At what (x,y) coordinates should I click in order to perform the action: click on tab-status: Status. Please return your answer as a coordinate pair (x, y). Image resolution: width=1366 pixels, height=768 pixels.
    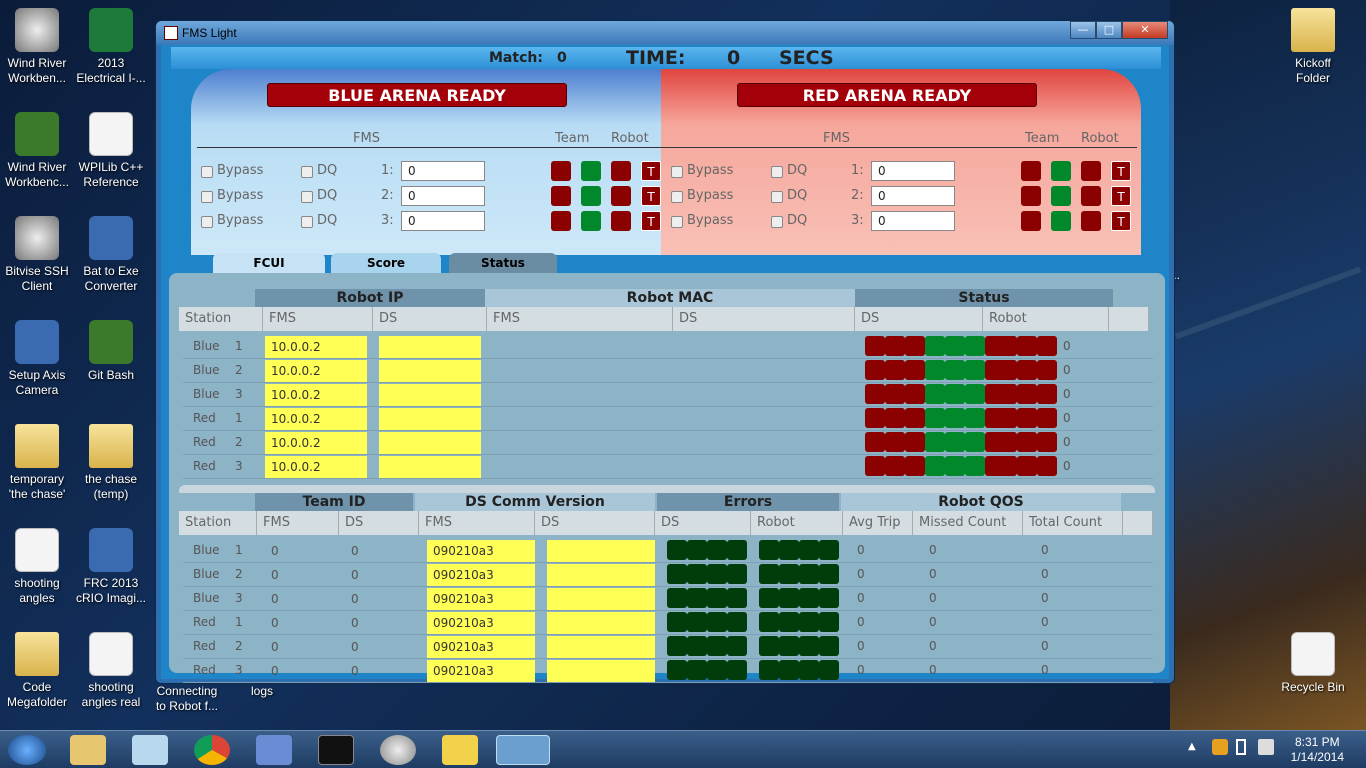
    Looking at the image, I should click on (503, 263).